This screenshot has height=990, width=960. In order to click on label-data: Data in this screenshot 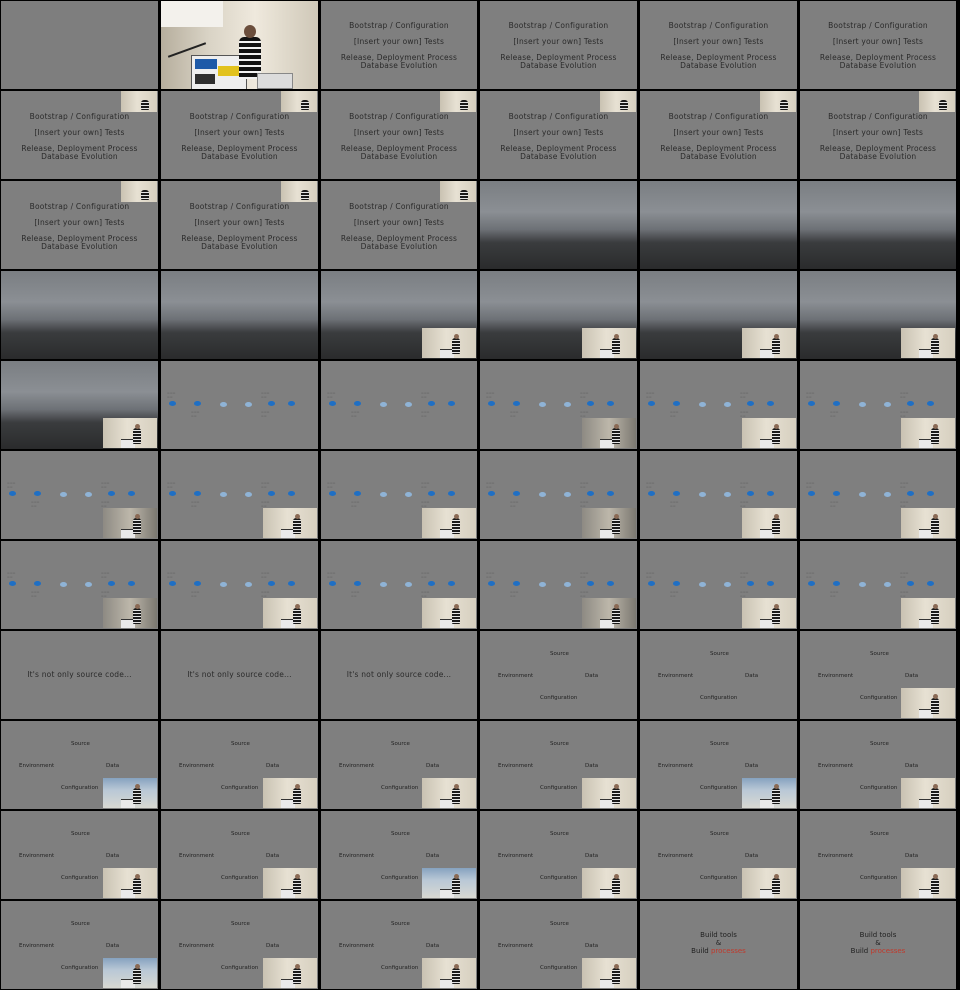, I will do `click(592, 946)`.